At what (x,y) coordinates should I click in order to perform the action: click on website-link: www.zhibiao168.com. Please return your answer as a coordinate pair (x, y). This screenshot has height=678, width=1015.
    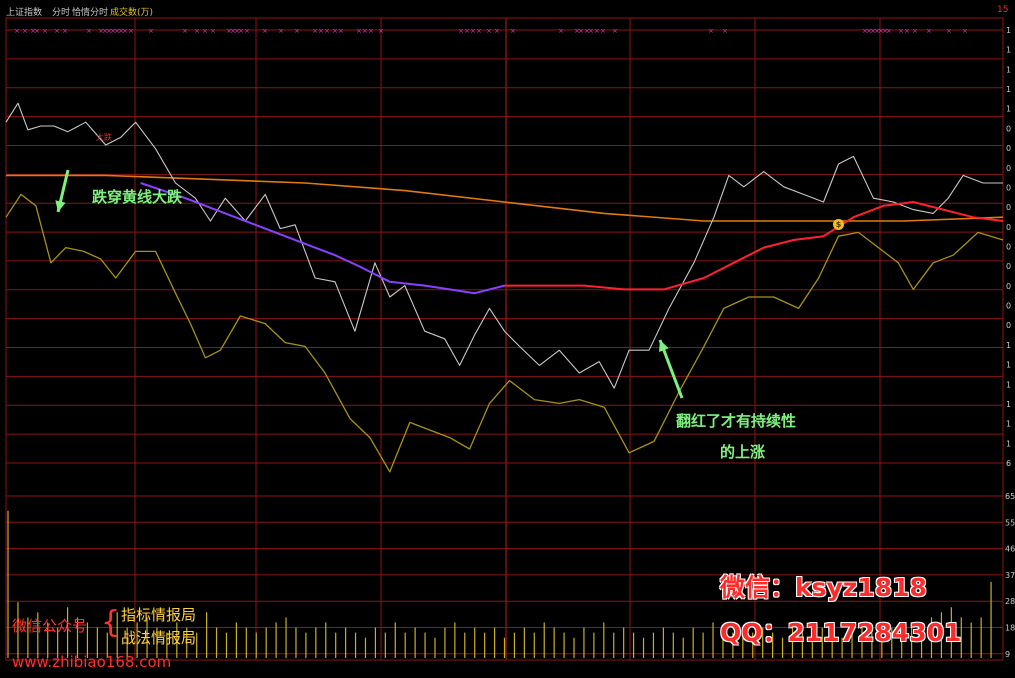
    Looking at the image, I should click on (91, 662).